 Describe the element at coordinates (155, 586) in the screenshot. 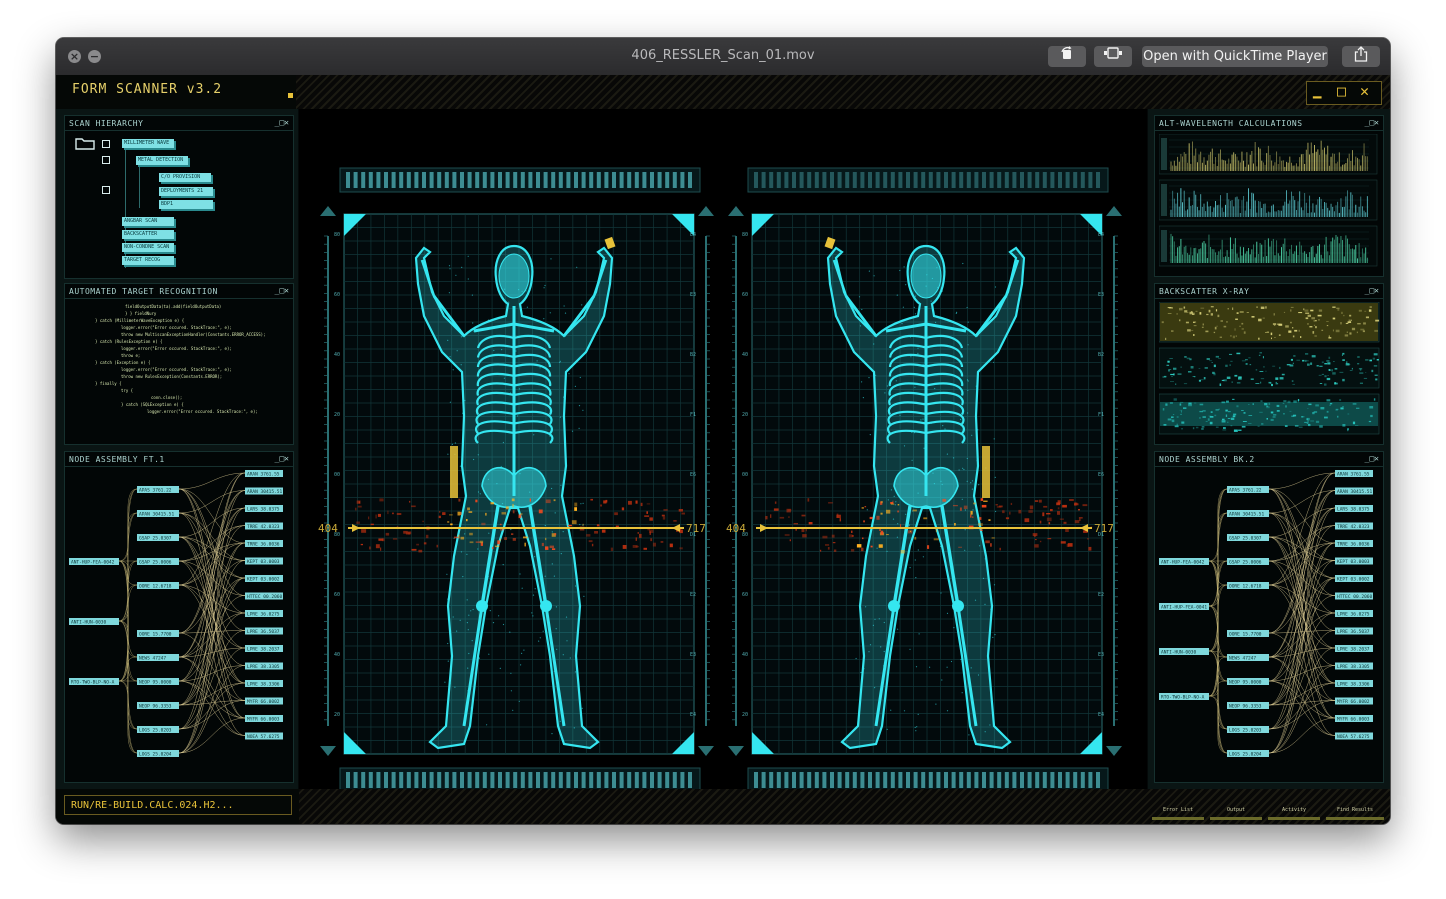

I see `node-label: OORE 12.6718` at that location.